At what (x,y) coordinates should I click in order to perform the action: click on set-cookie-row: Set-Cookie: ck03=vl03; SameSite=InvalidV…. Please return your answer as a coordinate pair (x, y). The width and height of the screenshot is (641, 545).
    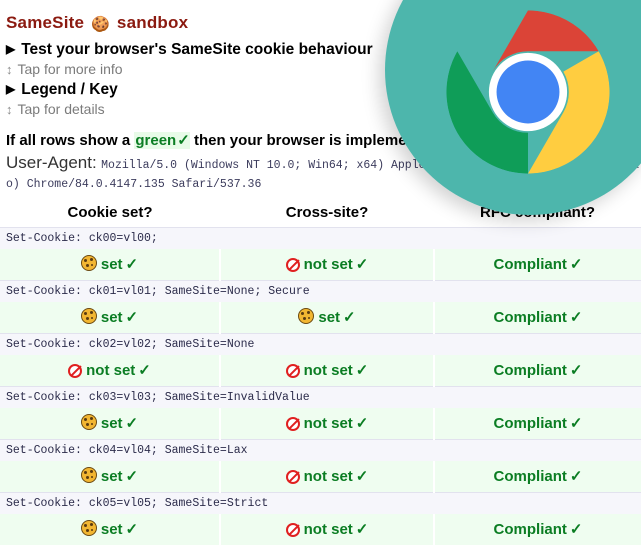
    Looking at the image, I should click on (320, 397).